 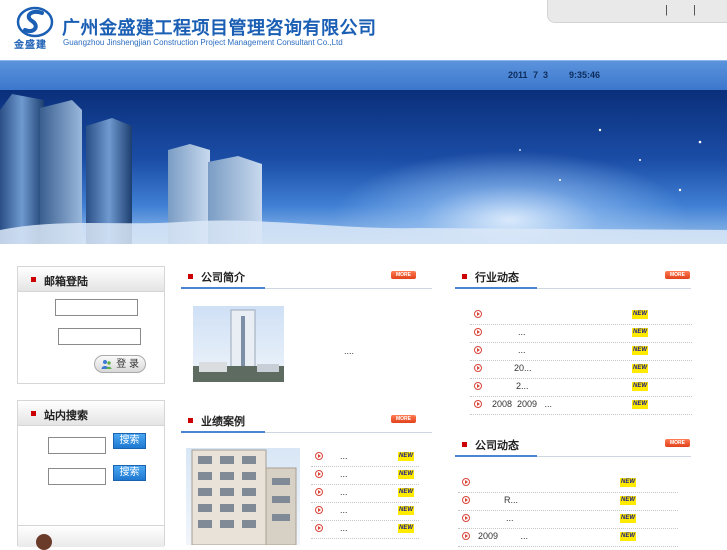 I want to click on list-item: 2008 2009 ... NEW, so click(x=581, y=405).